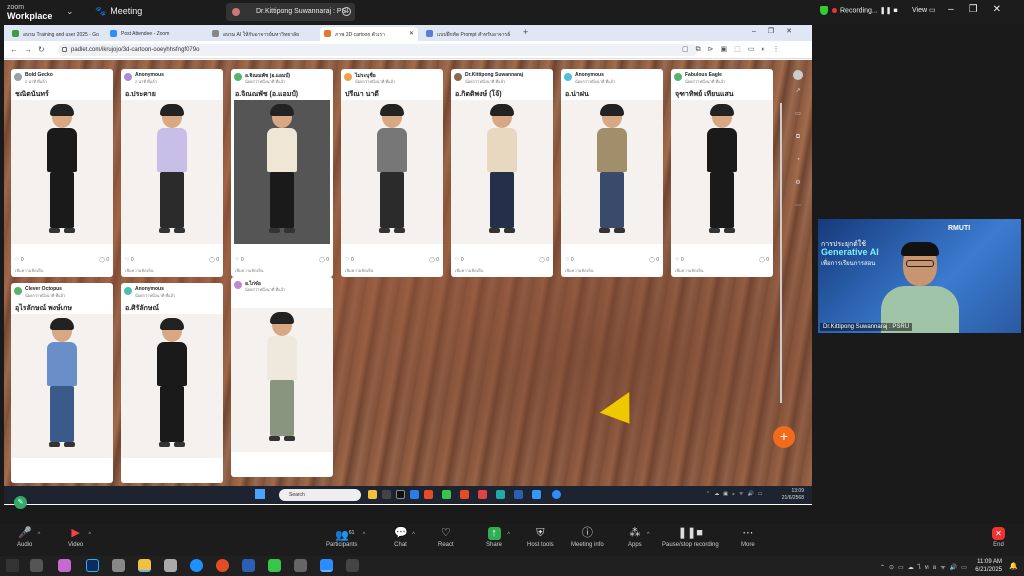 This screenshot has width=1024, height=576. What do you see at coordinates (988, 566) in the screenshot?
I see `os-clock: 11:09 AM 6/21/2025` at bounding box center [988, 566].